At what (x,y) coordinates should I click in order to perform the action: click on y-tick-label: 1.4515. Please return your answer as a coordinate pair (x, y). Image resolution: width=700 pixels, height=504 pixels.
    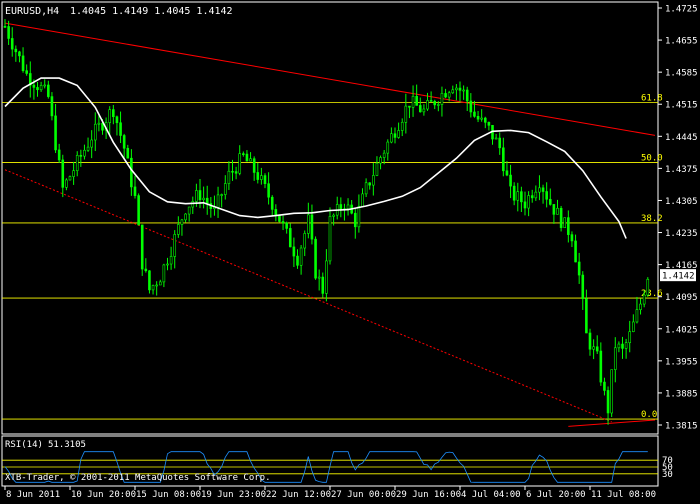
    Looking at the image, I should click on (681, 106).